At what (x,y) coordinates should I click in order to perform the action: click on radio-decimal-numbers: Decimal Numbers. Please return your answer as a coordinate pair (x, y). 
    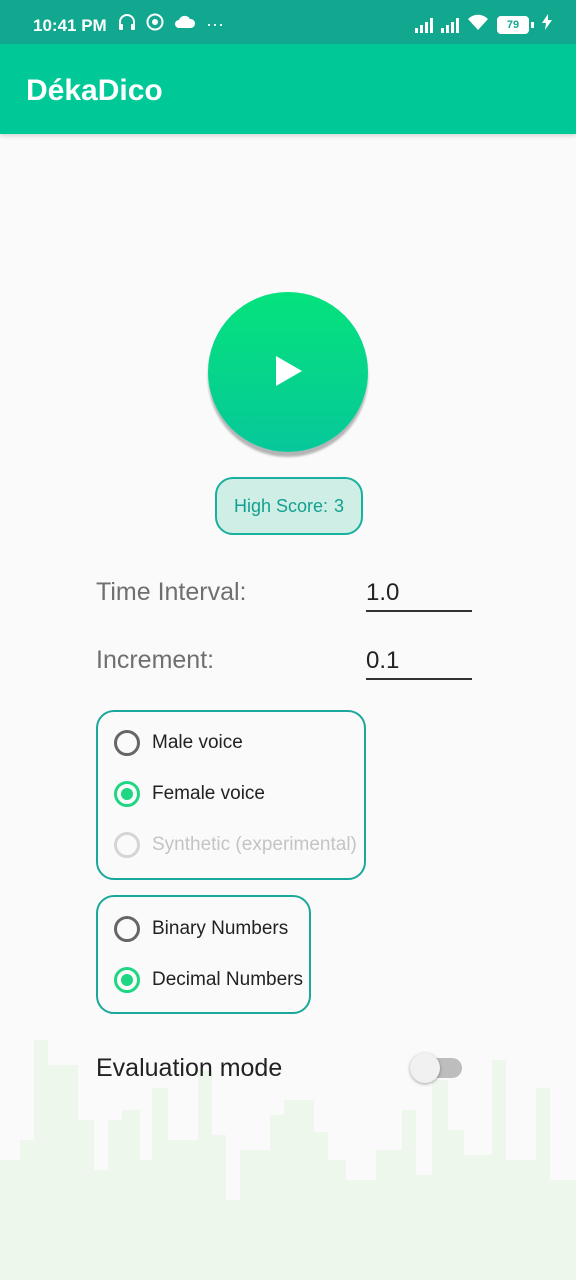
    Looking at the image, I should click on (208, 980).